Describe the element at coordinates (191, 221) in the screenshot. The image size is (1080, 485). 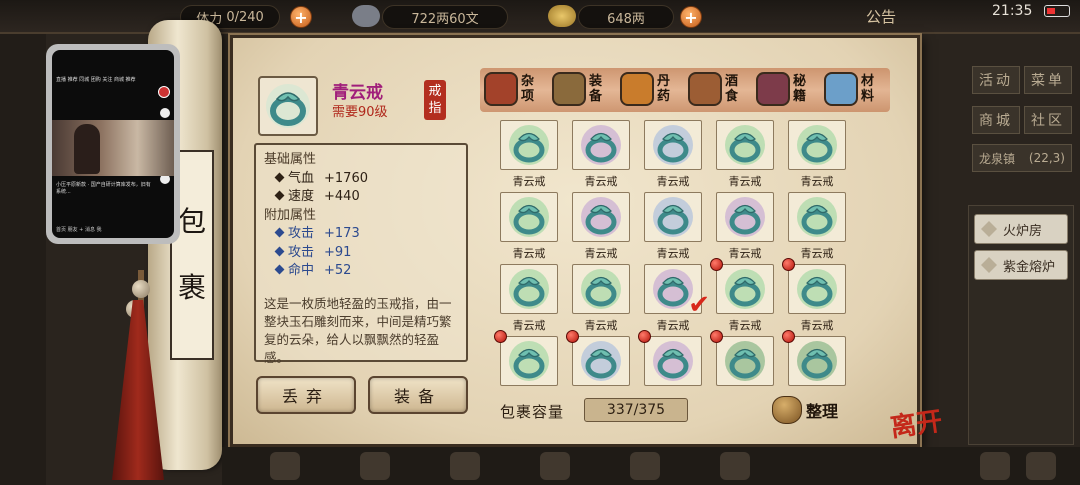
I see `scroll-char-1: 包` at that location.